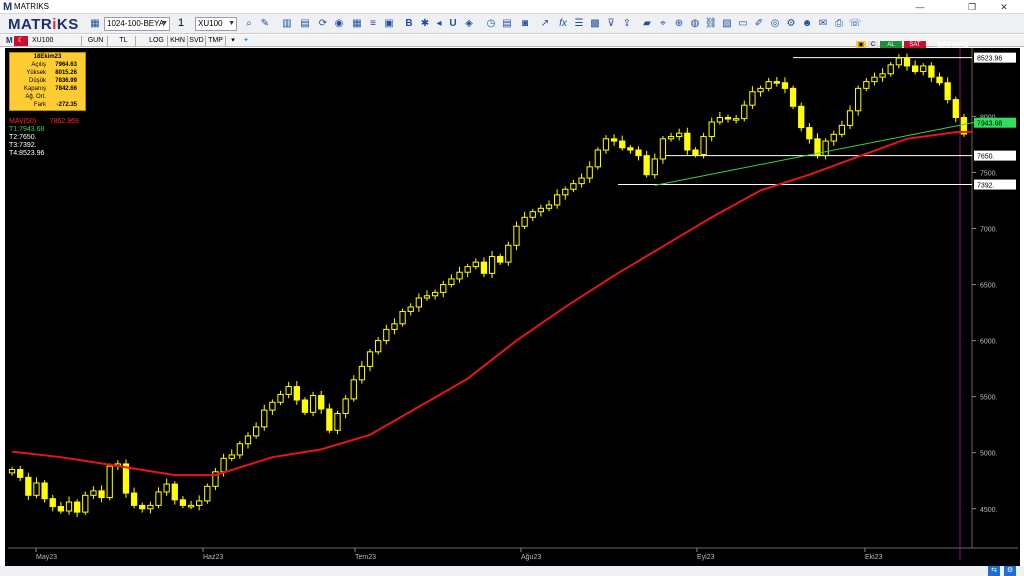 Image resolution: width=1024 pixels, height=576 pixels. I want to click on refresh-icon: ⟳, so click(323, 24).